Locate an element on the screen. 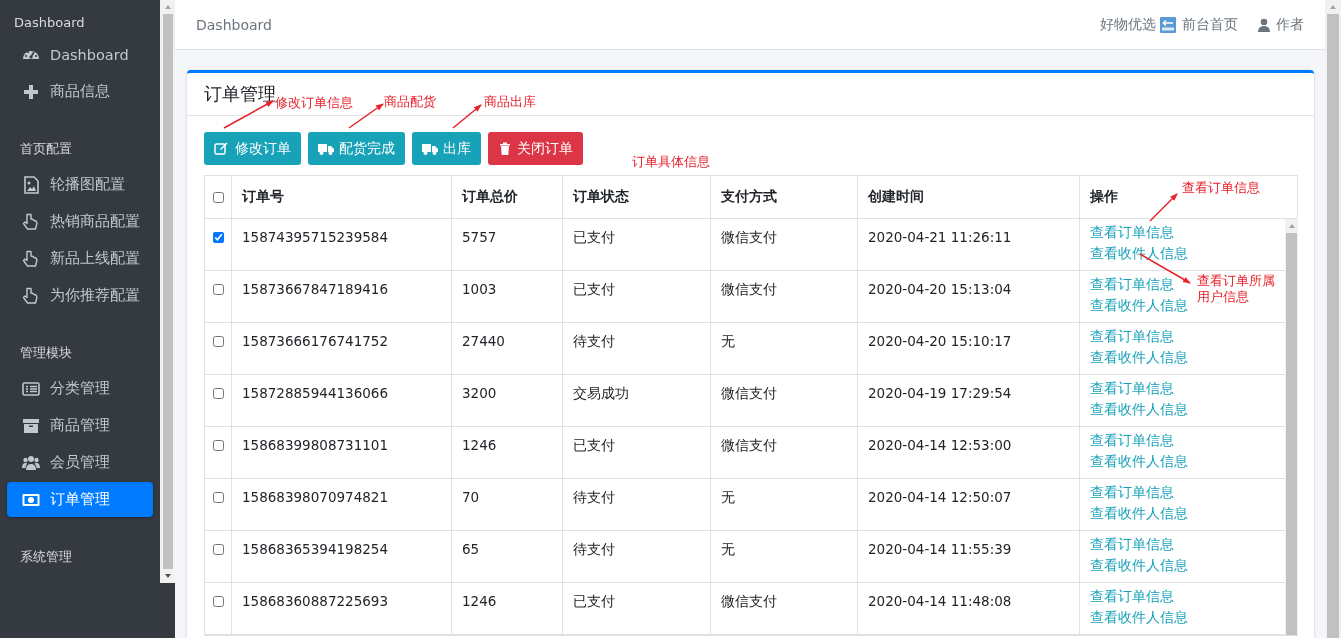 This screenshot has height=638, width=1341. table-cell: 65 is located at coordinates (471, 549).